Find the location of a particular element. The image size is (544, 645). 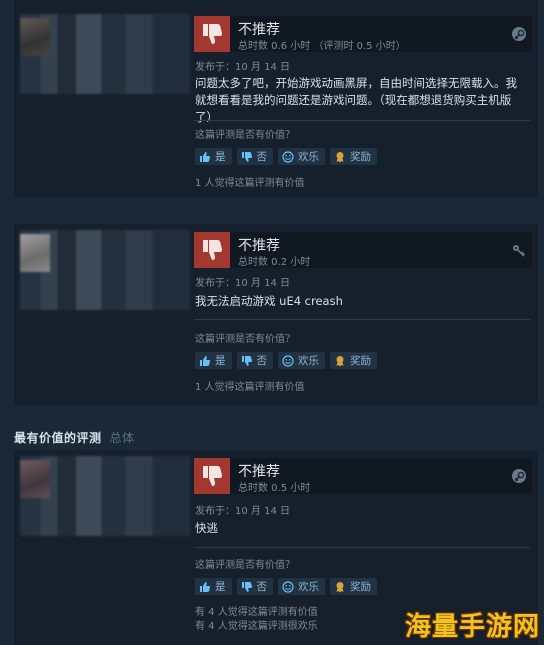

playtime-hours: 总时数 0.5 小时 is located at coordinates (274, 488).